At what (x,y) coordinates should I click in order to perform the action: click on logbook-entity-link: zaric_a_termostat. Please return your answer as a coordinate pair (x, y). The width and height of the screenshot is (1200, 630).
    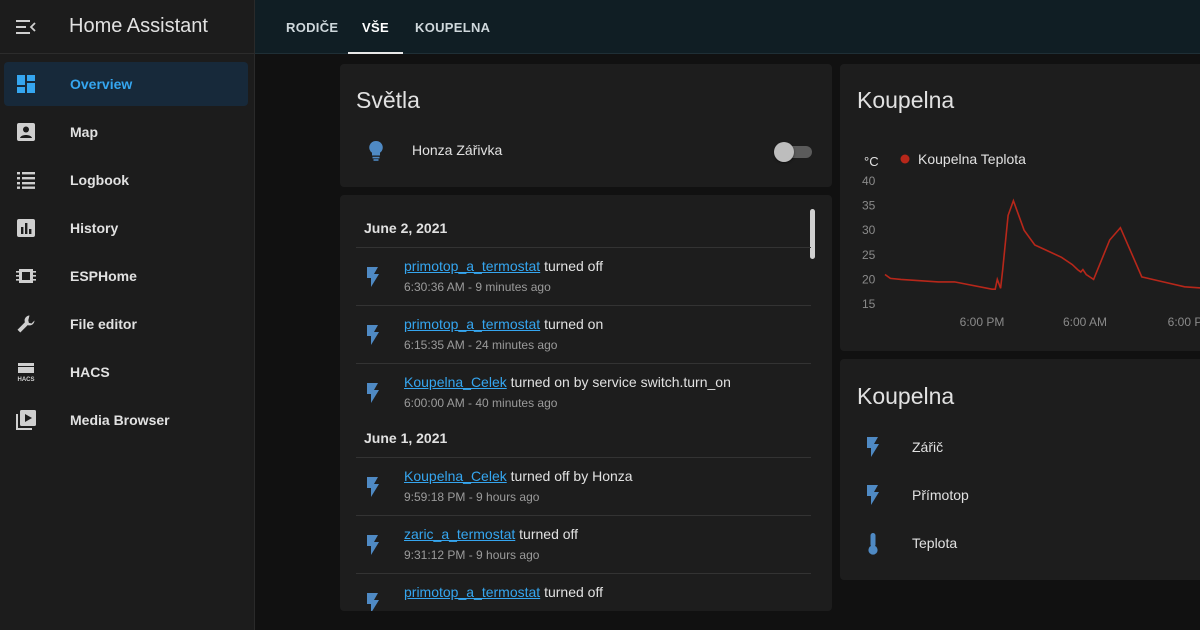
    Looking at the image, I should click on (459, 534).